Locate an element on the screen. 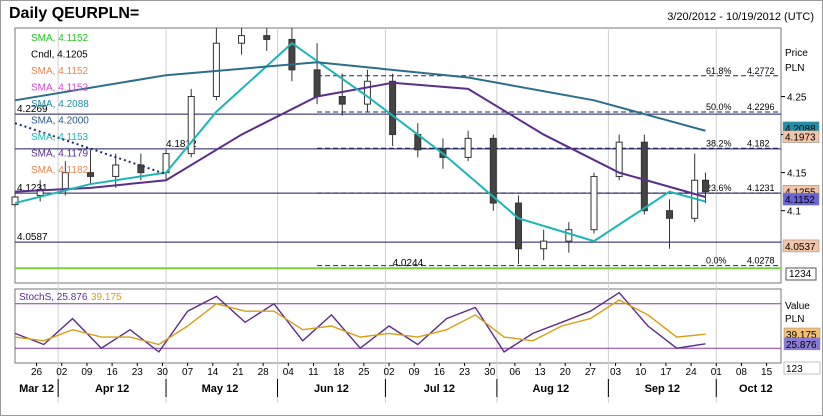 The image size is (823, 416). x-tick-label: 26 is located at coordinates (37, 372).